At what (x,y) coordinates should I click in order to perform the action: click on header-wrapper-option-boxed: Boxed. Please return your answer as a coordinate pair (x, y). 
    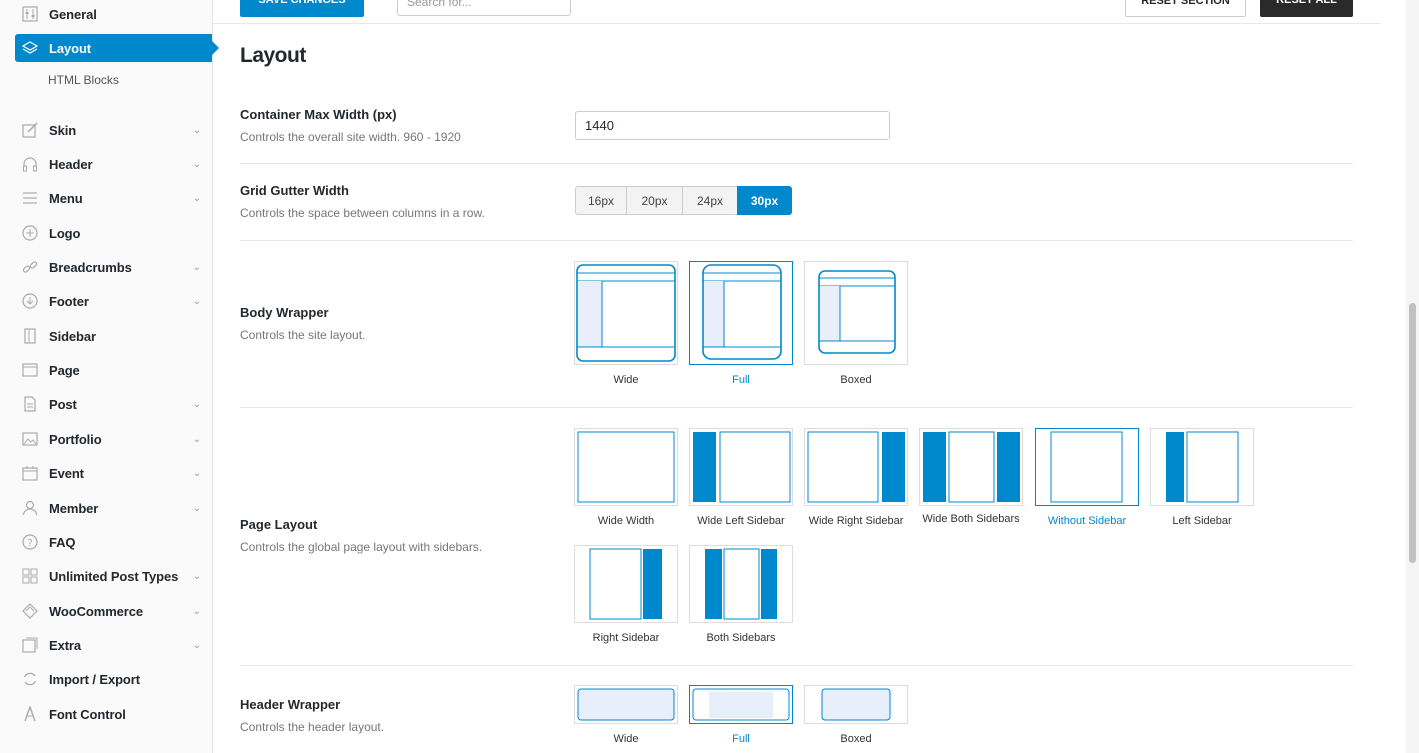
    Looking at the image, I should click on (856, 715).